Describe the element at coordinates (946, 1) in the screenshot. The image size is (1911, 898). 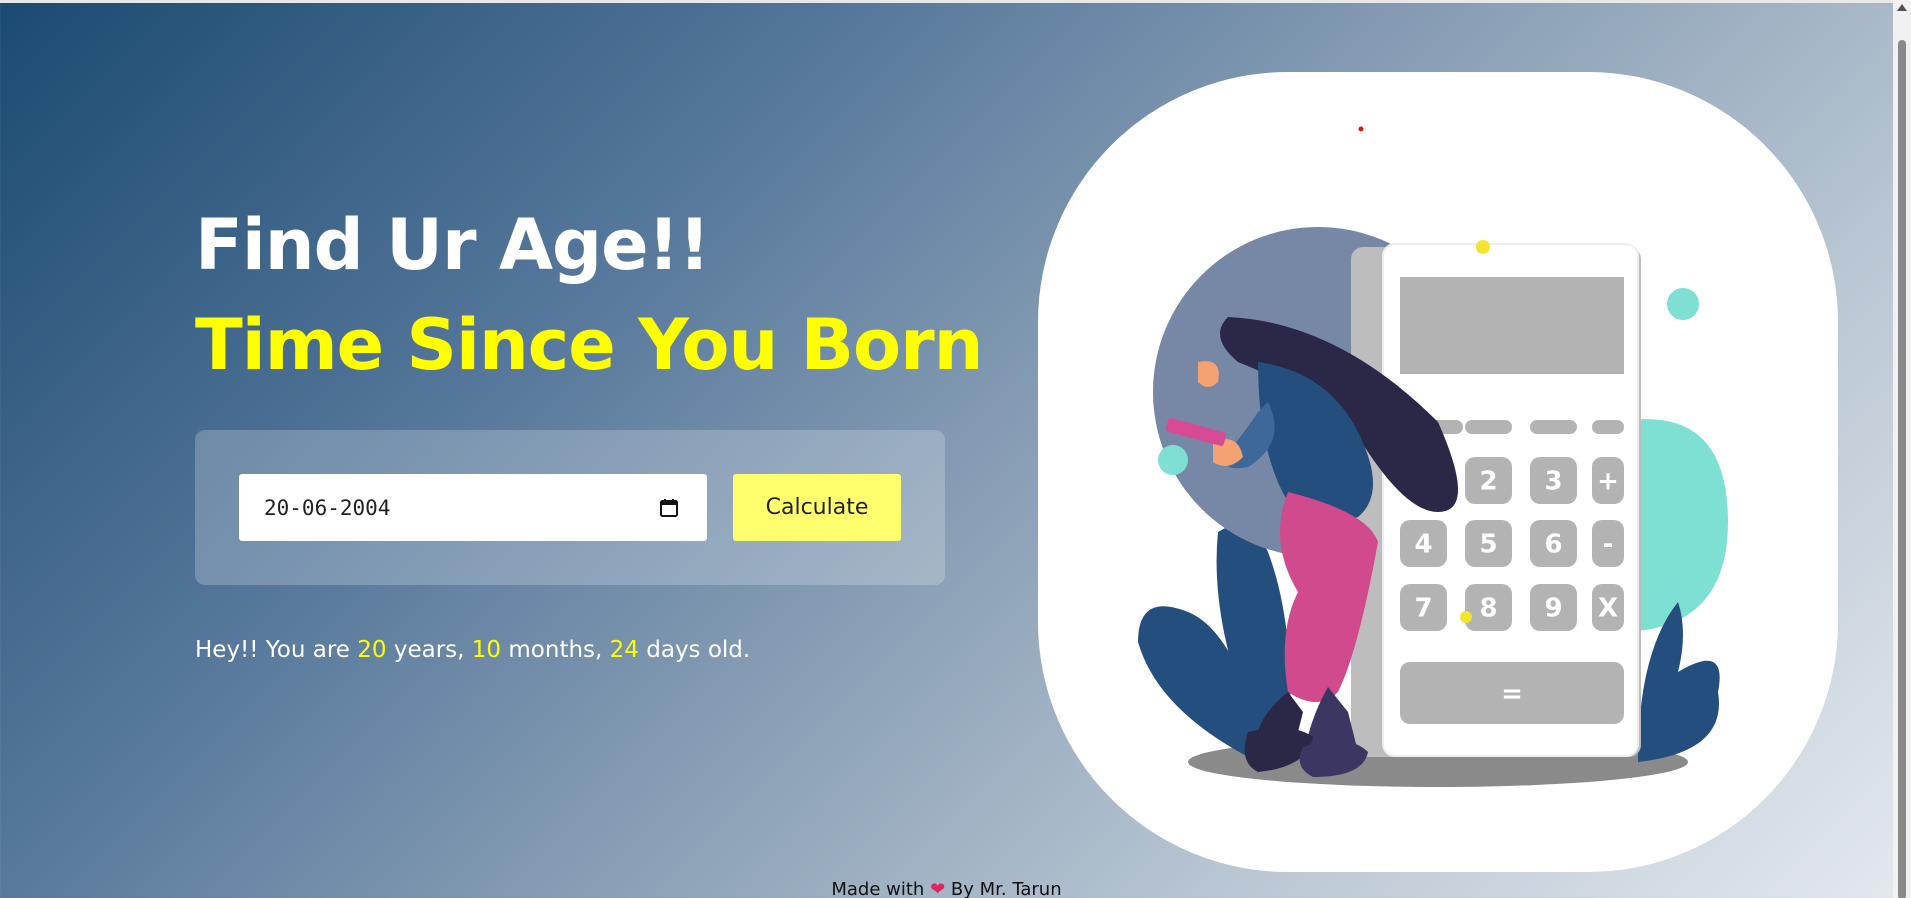
I see `window-top-border` at that location.